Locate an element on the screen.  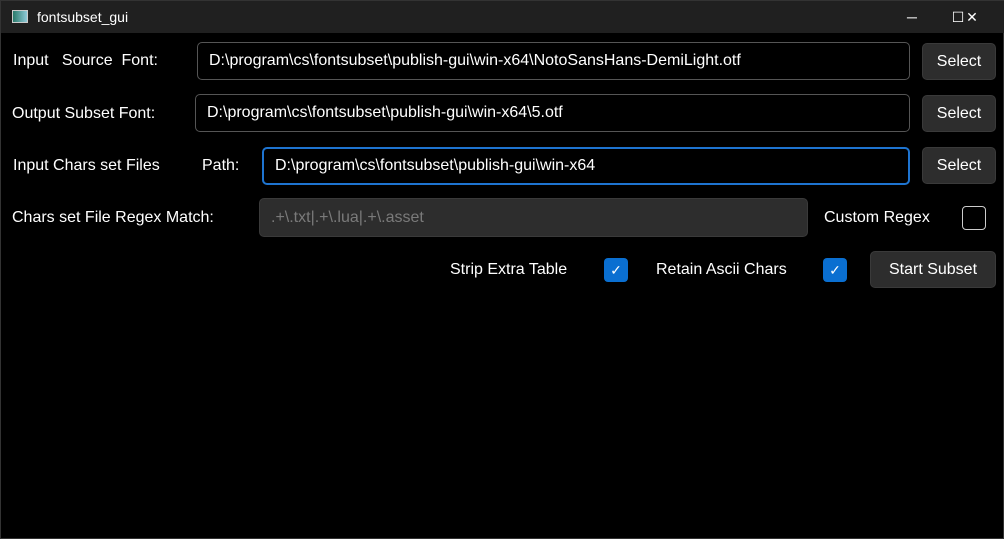
custom-regex-label: Custom Regex is located at coordinates (877, 217).